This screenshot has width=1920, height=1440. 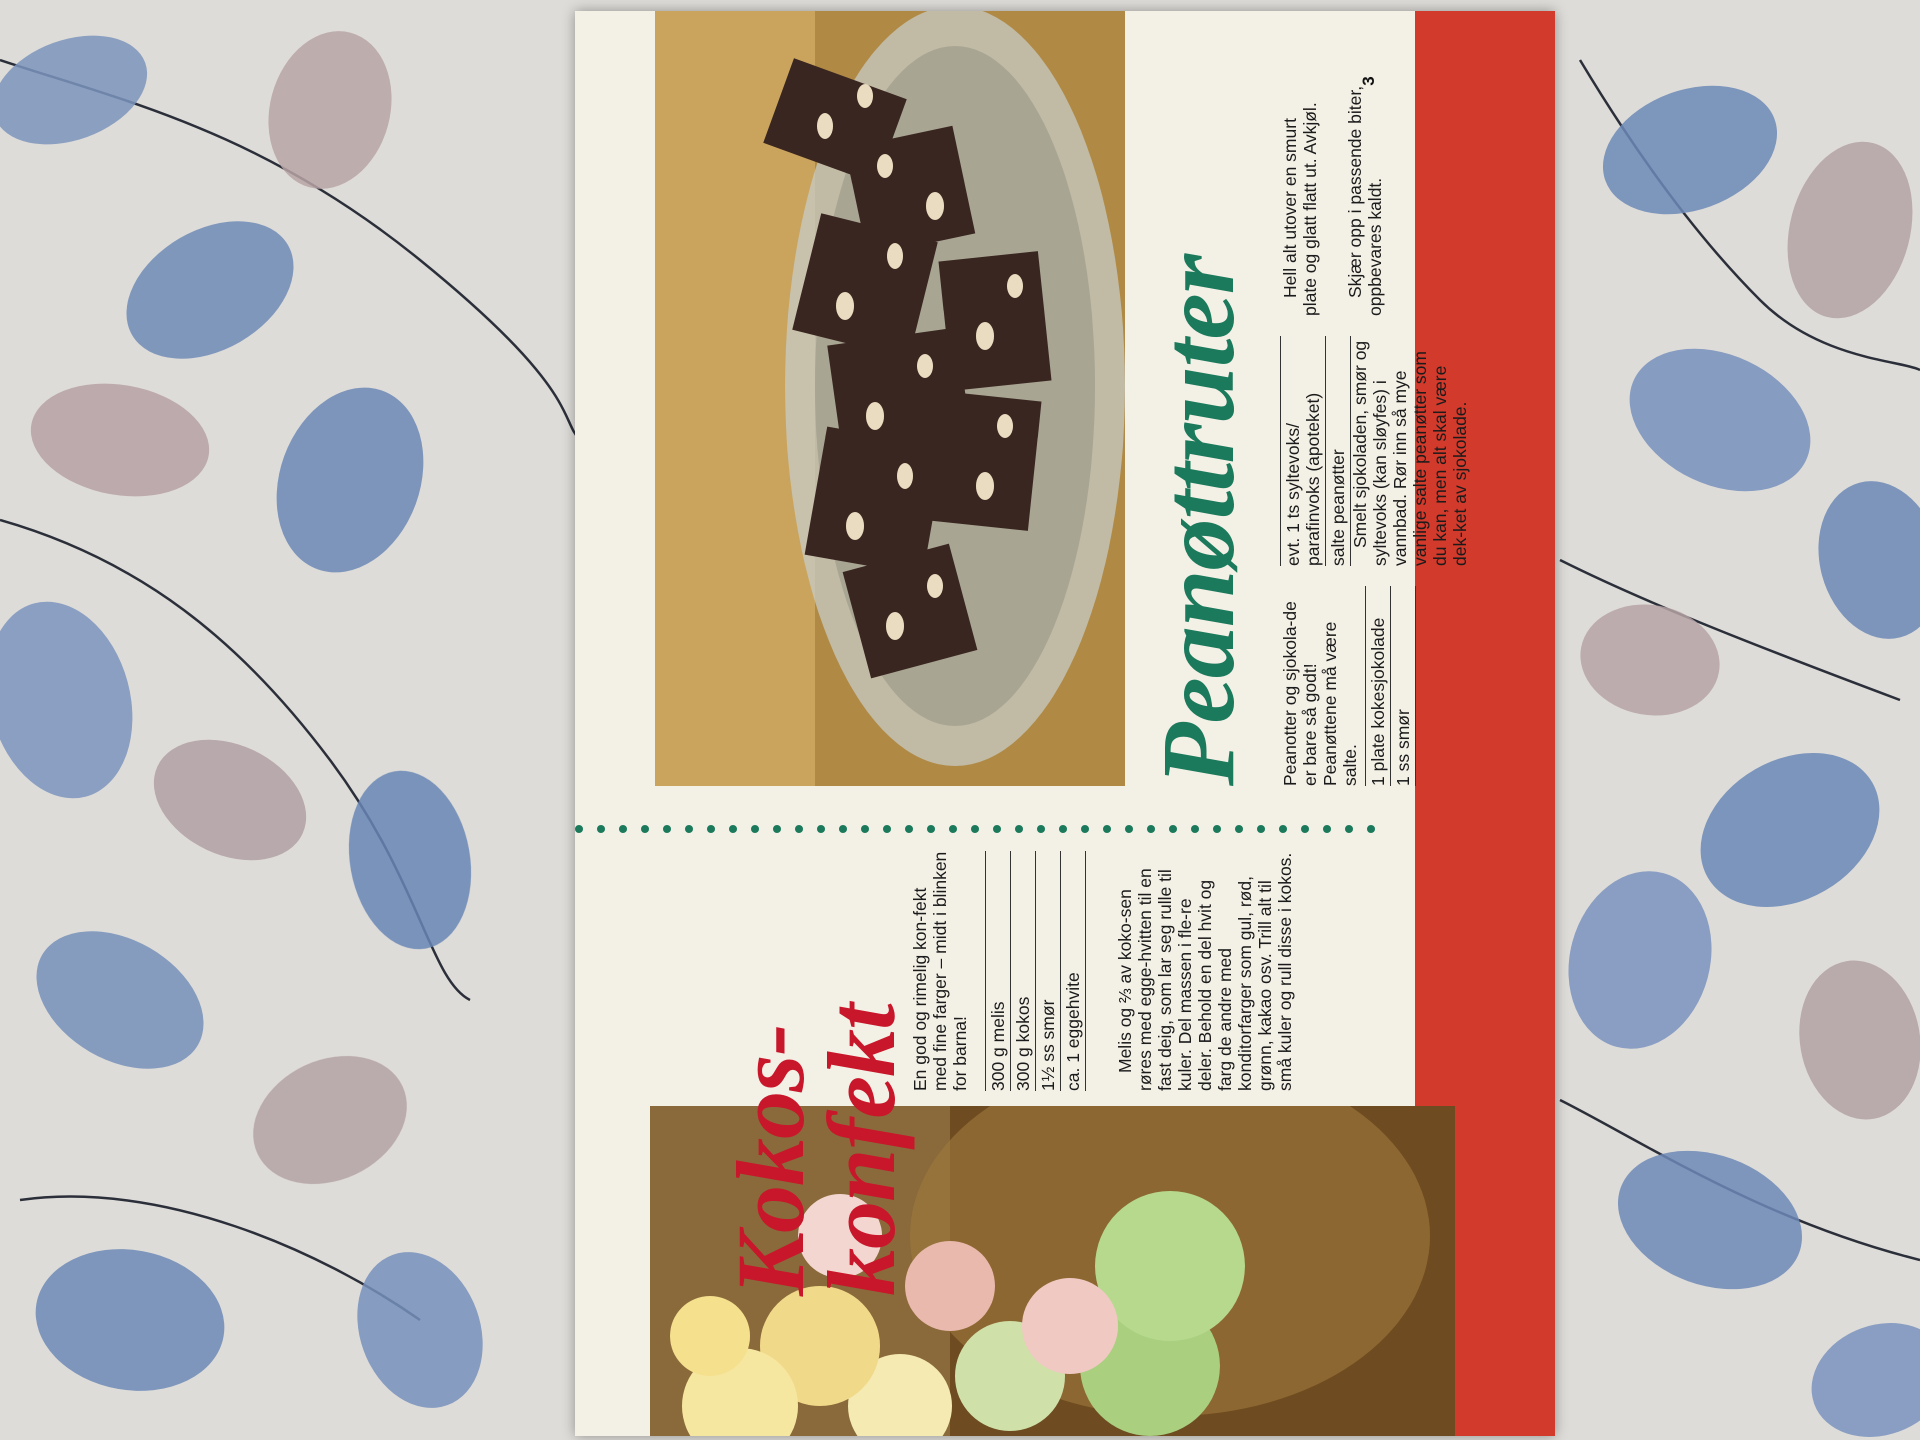 What do you see at coordinates (1048, 971) in the screenshot?
I see `ingredient-item: 1½ ss smør` at bounding box center [1048, 971].